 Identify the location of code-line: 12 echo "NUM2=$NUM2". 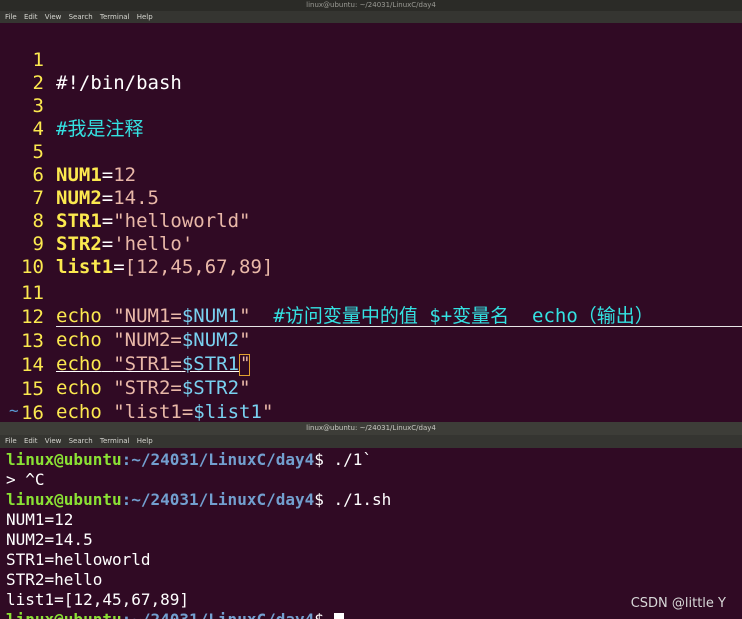
(371, 317).